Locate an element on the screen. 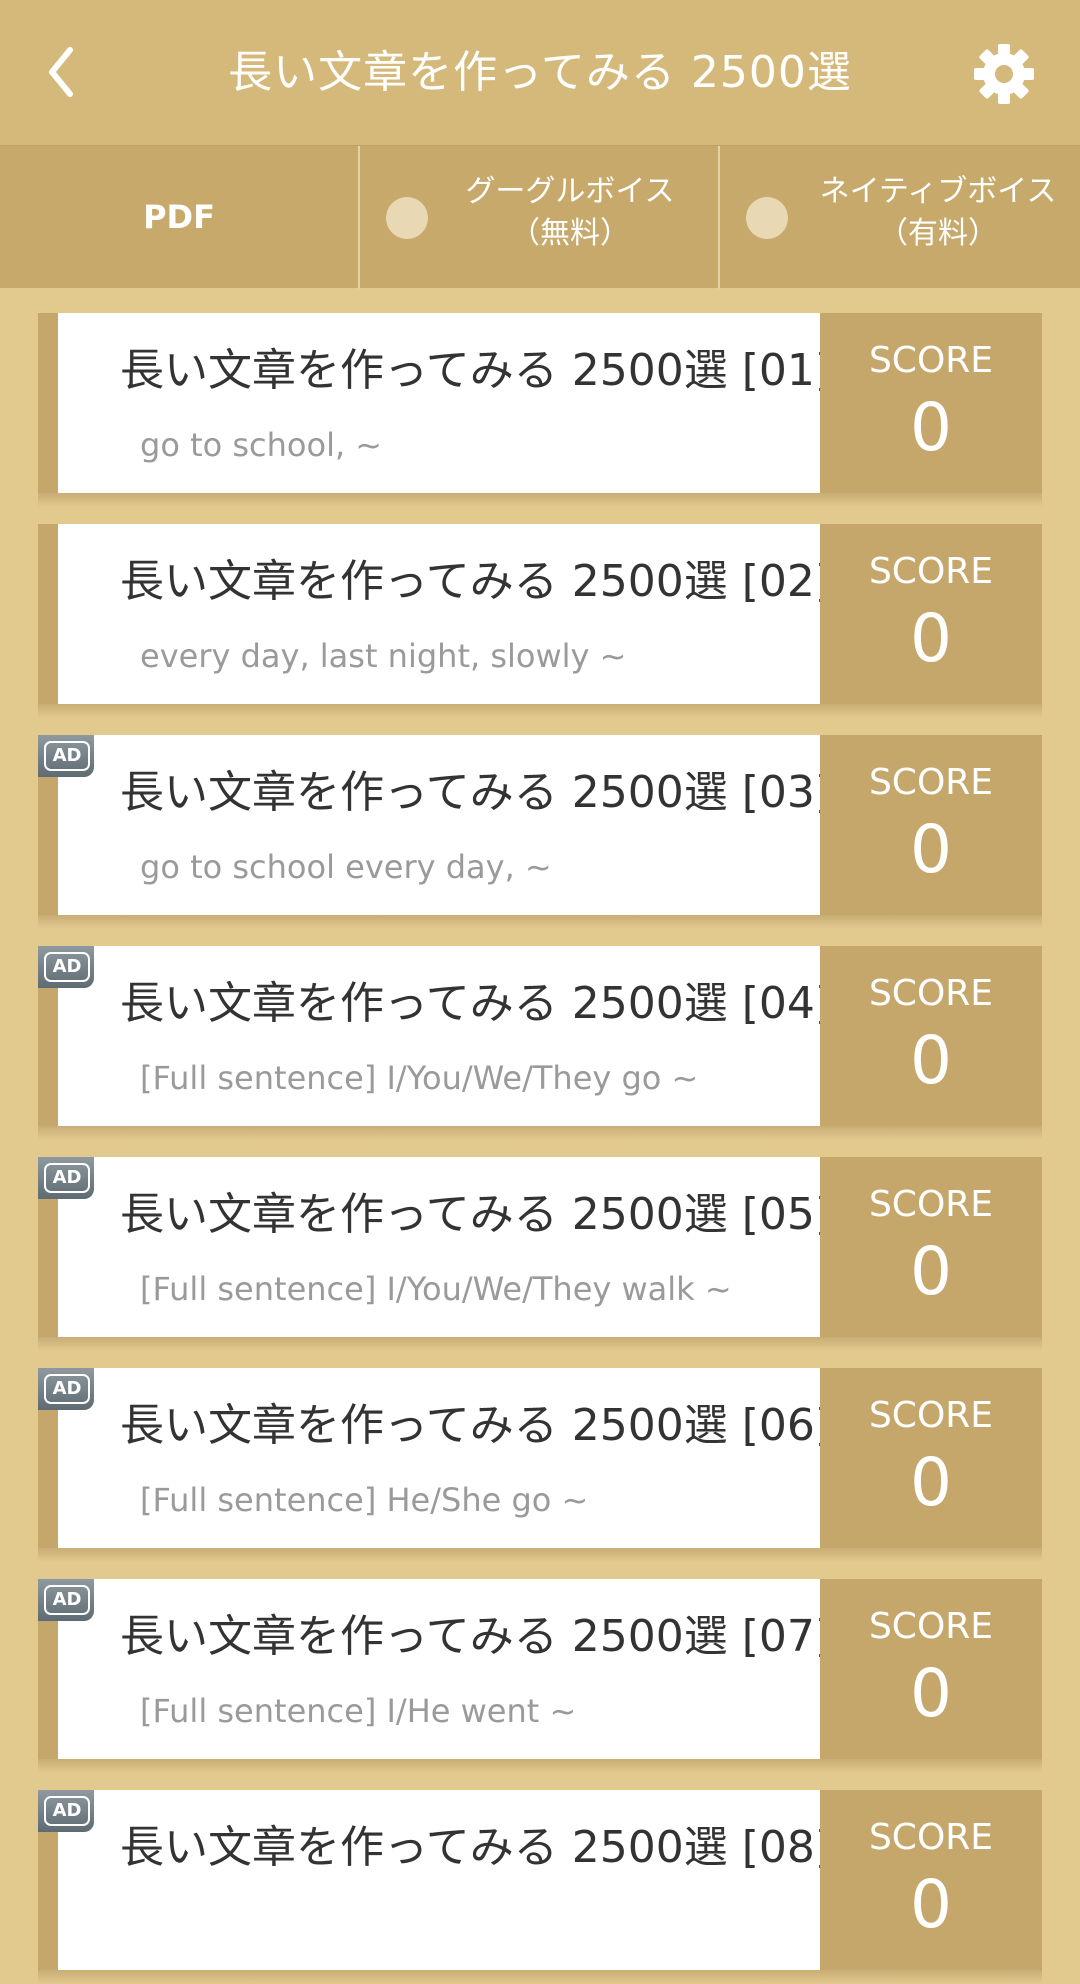  voice-tab-bar: PDF グーグルボイス （無料） ネイティブボイス （有料） is located at coordinates (540, 217).